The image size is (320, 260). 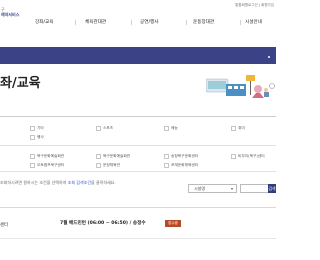 What do you see at coordinates (108, 128) in the screenshot?
I see `filter-label: 스포츠` at bounding box center [108, 128].